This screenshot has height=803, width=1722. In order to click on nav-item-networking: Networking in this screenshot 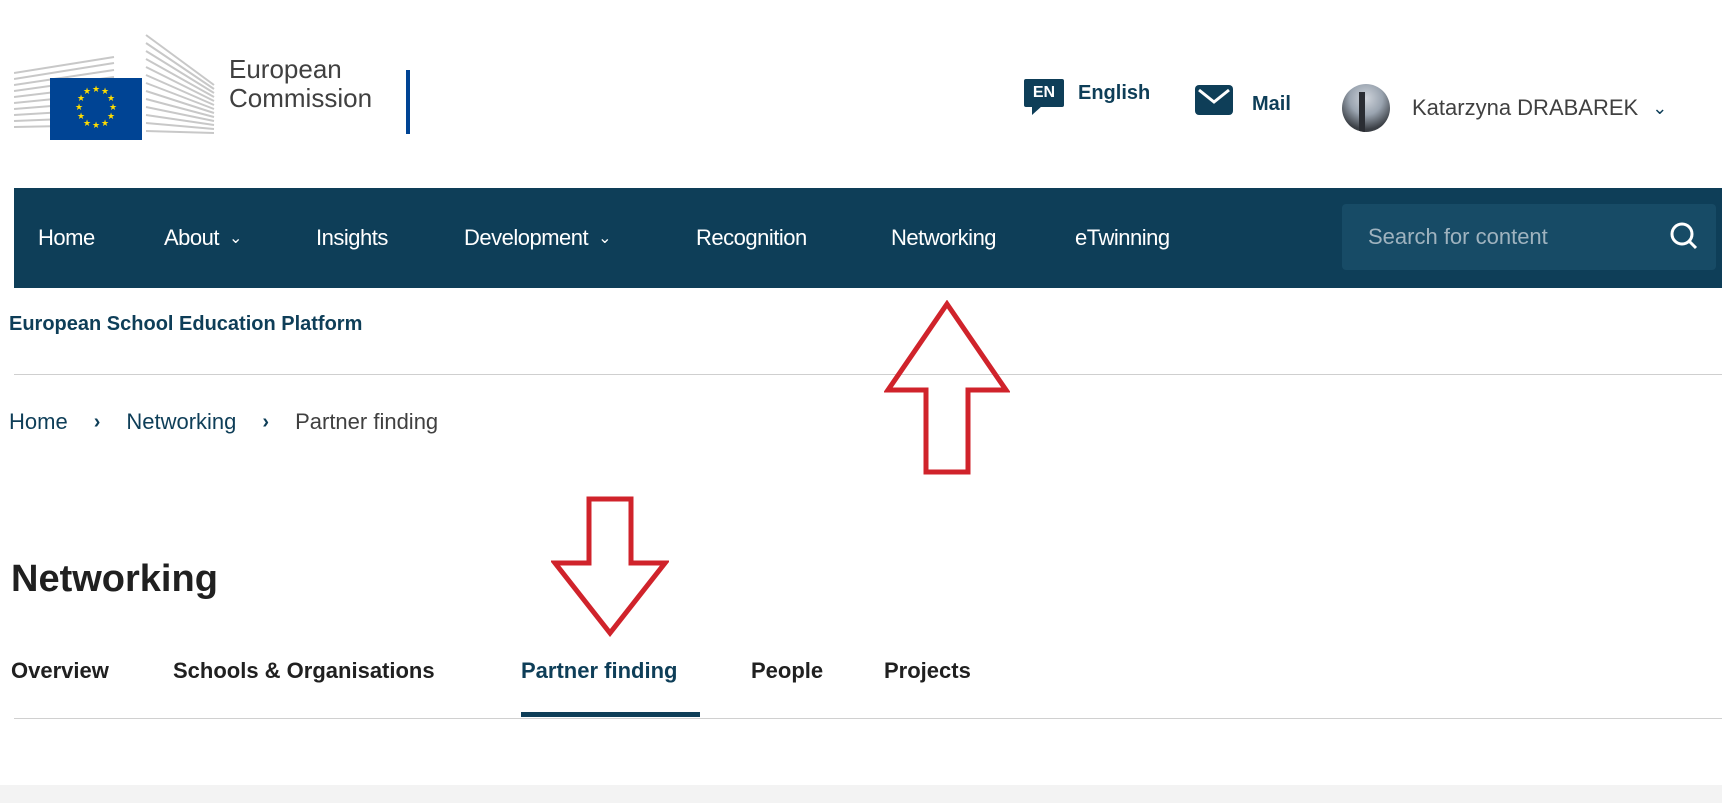, I will do `click(944, 238)`.